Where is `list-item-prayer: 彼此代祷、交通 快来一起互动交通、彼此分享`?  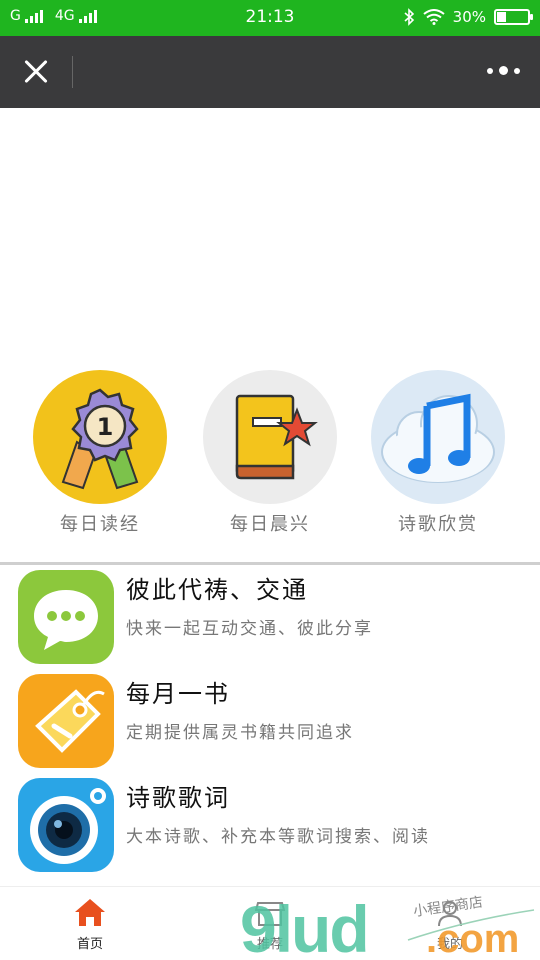 list-item-prayer: 彼此代祷、交通 快来一起互动交通、彼此分享 is located at coordinates (270, 616).